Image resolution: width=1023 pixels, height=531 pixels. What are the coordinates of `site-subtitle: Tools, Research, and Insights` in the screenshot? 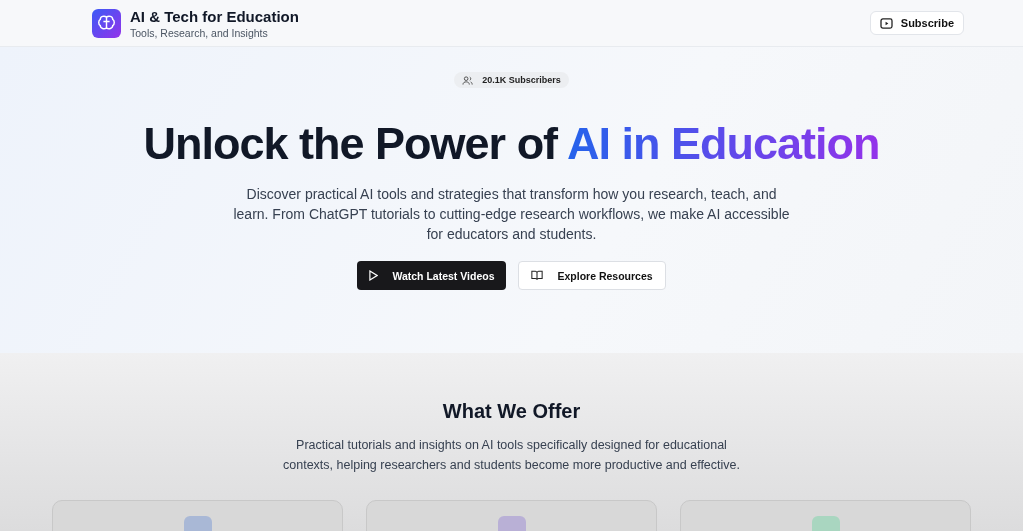 It's located at (199, 32).